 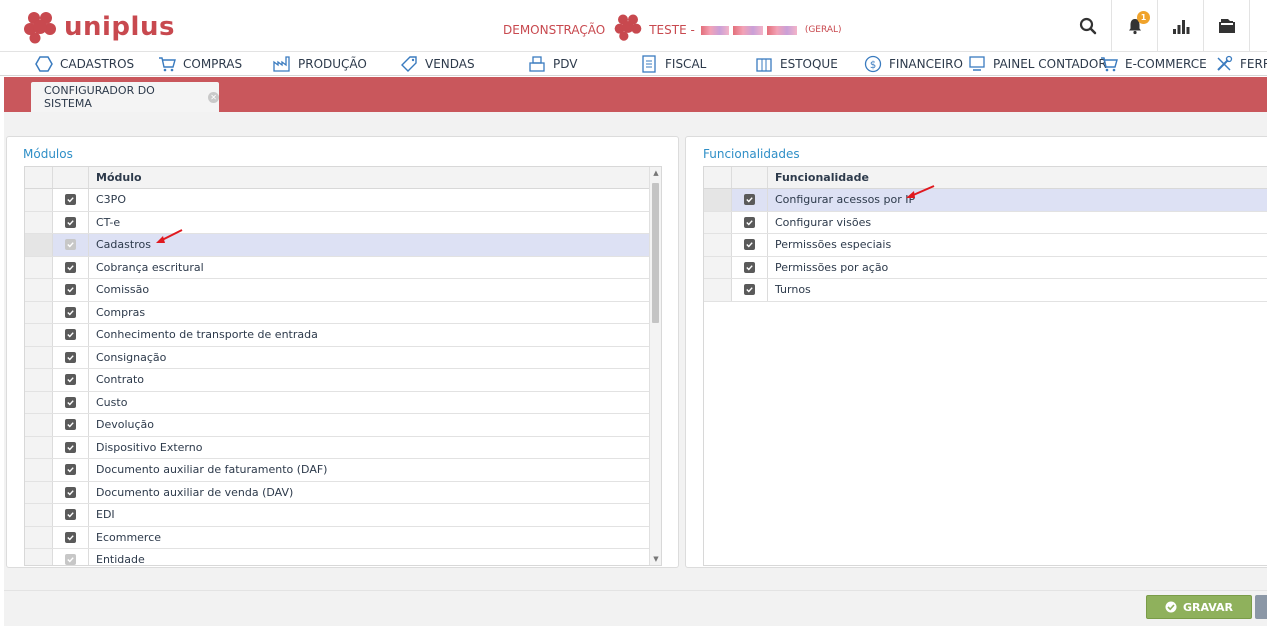 I want to click on scroll-thumb, so click(x=655, y=253).